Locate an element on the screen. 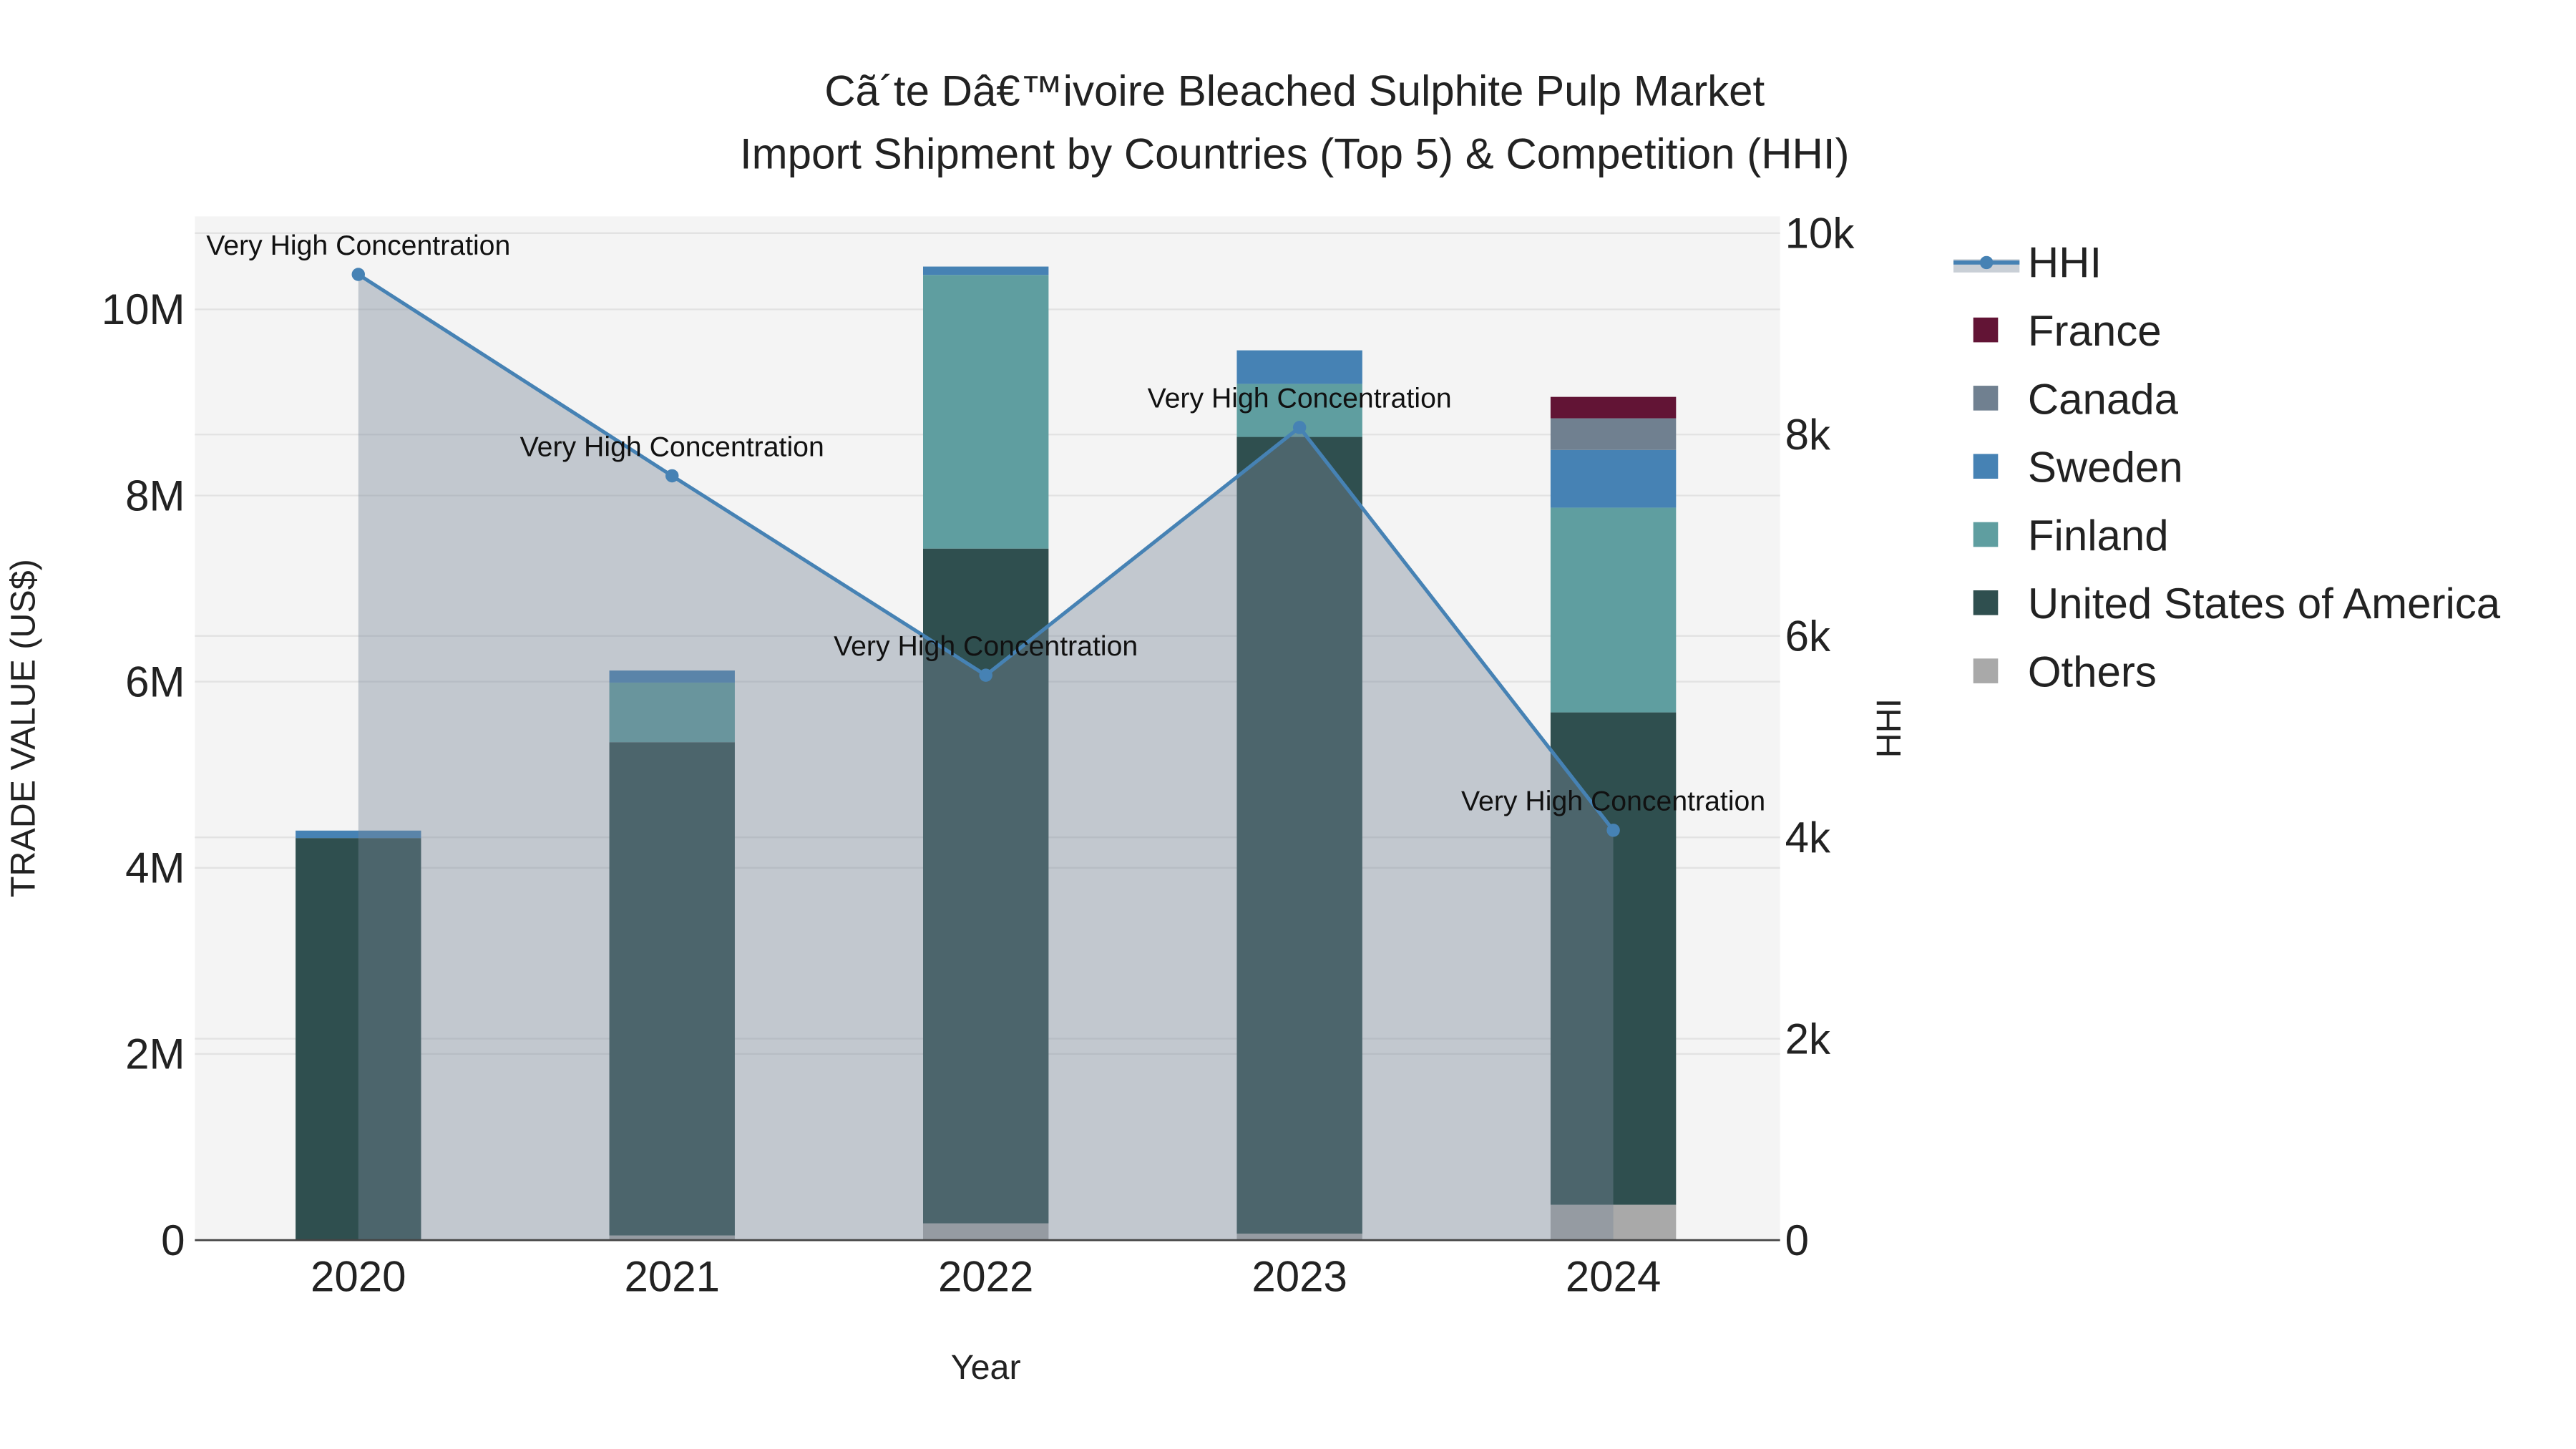 This screenshot has width=2576, height=1449. x-tick-label: 2023 is located at coordinates (1299, 1277).